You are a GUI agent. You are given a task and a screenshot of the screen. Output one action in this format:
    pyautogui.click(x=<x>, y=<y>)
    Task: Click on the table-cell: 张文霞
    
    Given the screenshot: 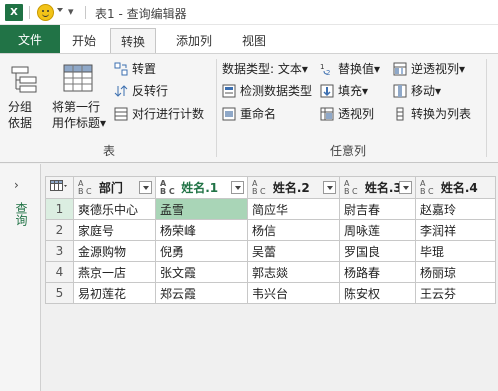 What is the action you would take?
    pyautogui.click(x=201, y=272)
    